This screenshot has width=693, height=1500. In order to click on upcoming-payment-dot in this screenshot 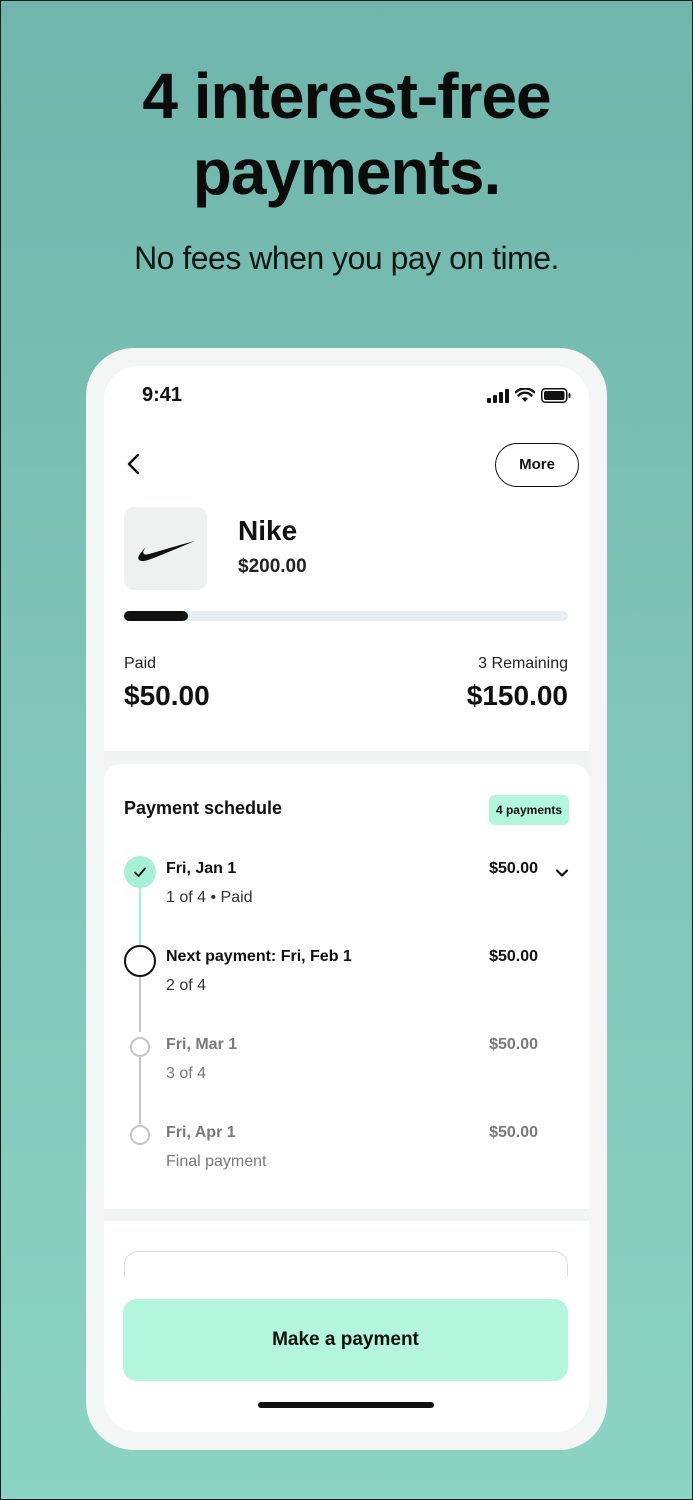, I will do `click(140, 1047)`.